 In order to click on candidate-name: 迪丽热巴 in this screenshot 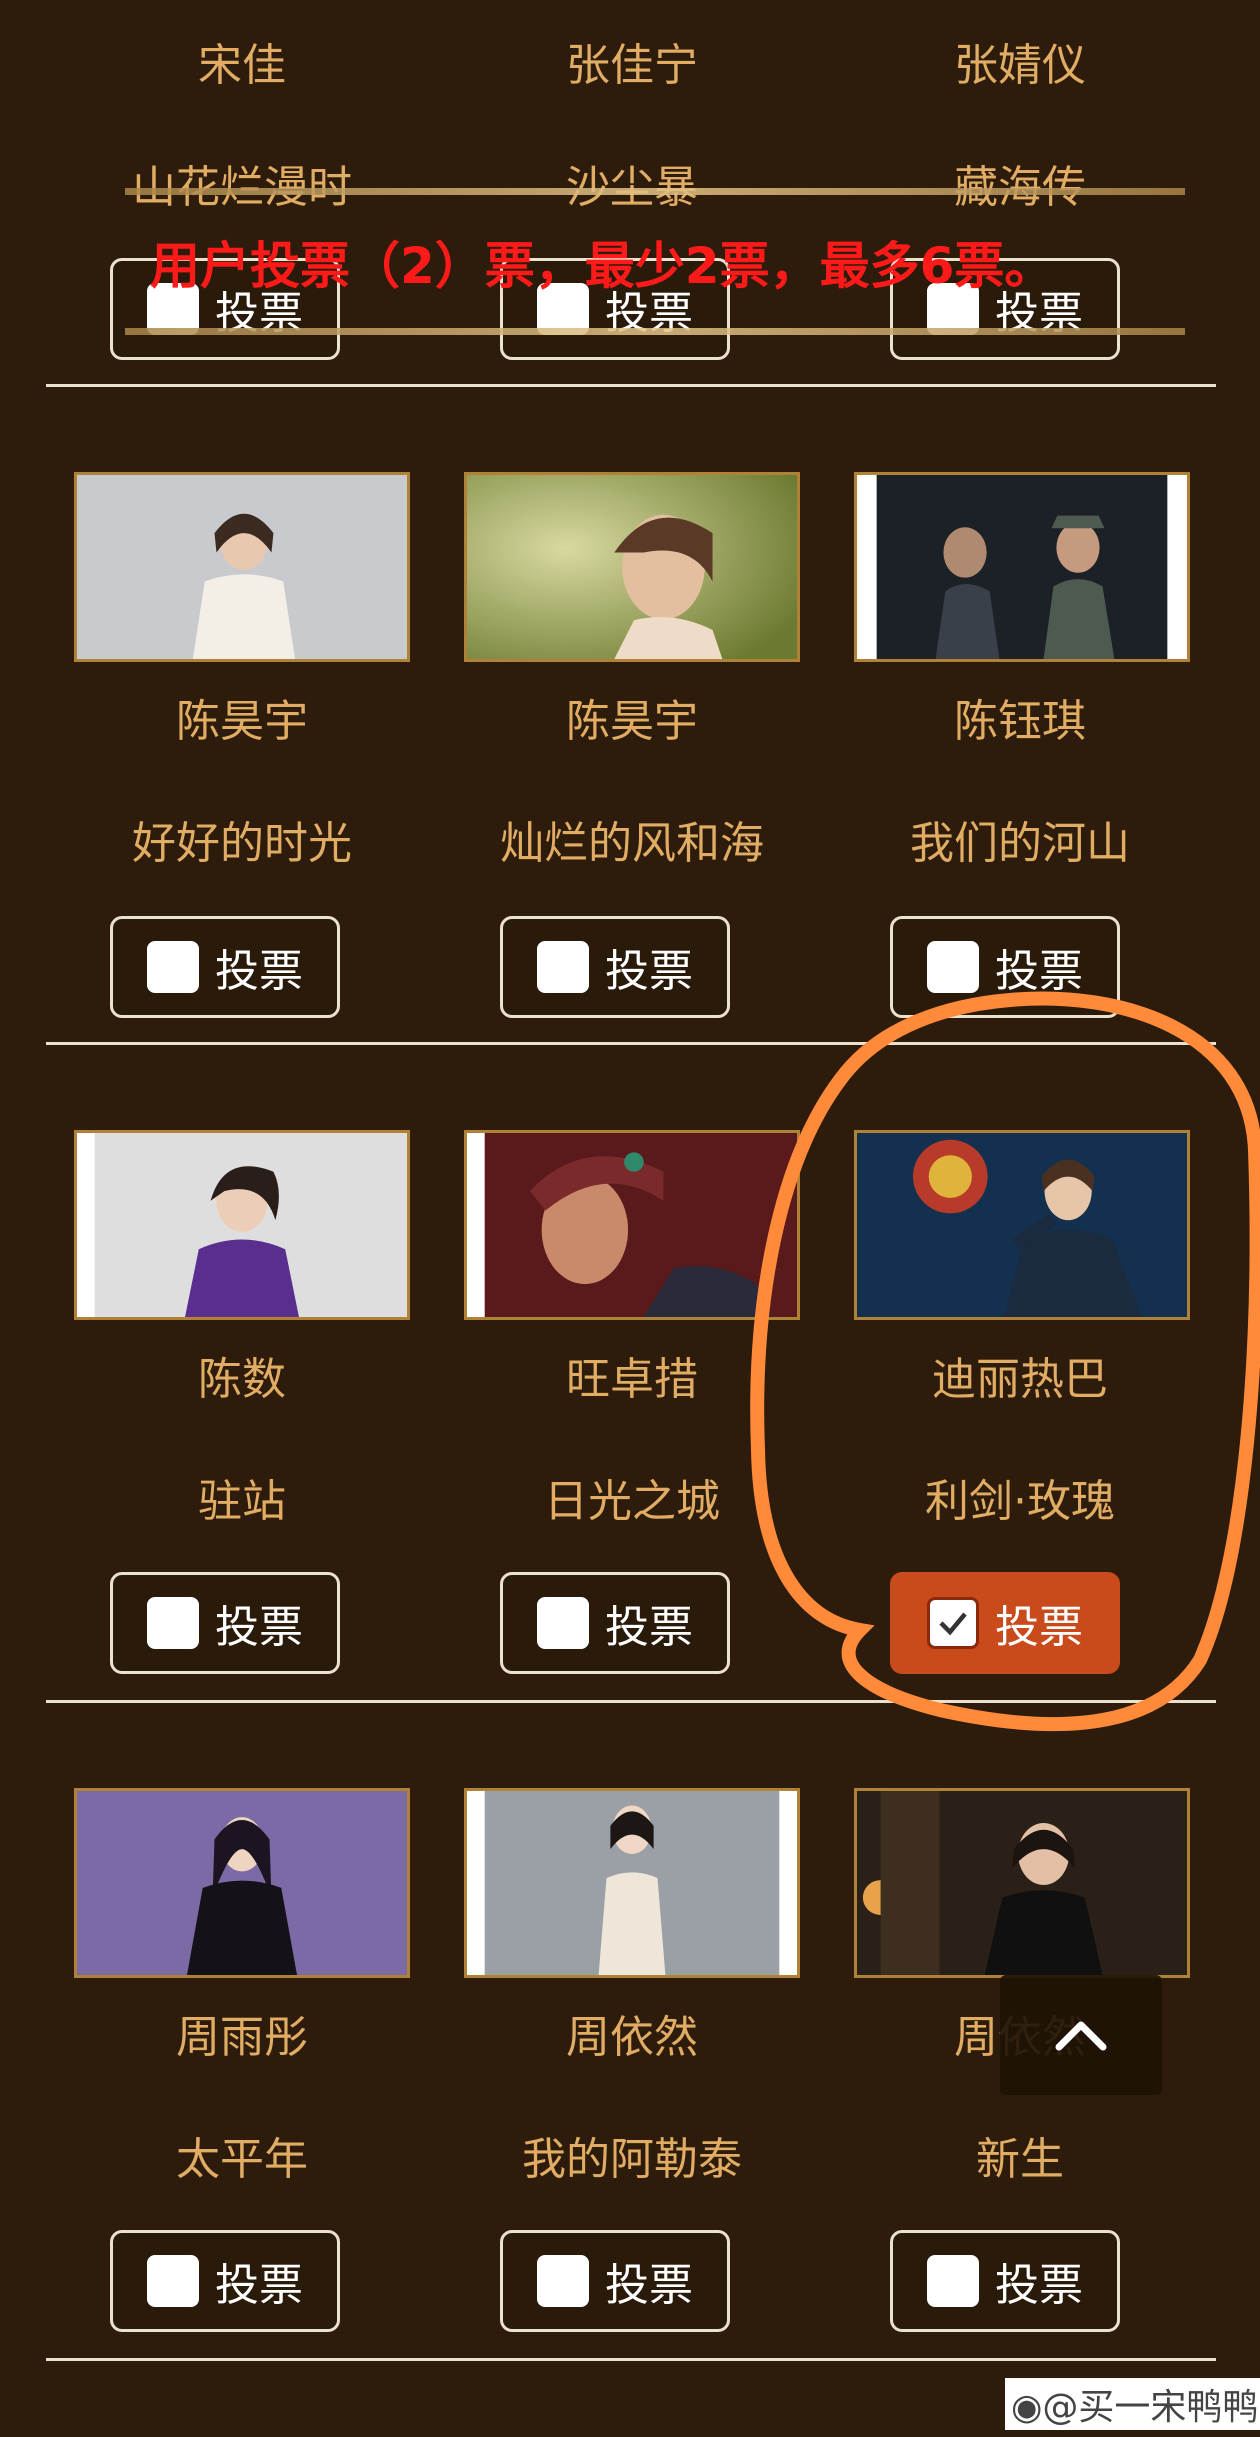, I will do `click(1020, 1379)`.